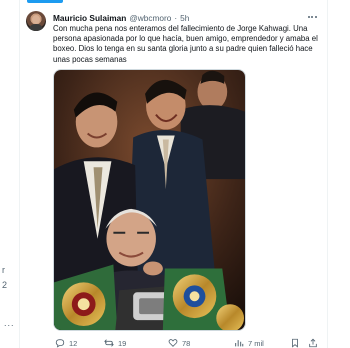 This screenshot has width=350, height=348. Describe the element at coordinates (73, 343) in the screenshot. I see `reply-count: 12` at that location.